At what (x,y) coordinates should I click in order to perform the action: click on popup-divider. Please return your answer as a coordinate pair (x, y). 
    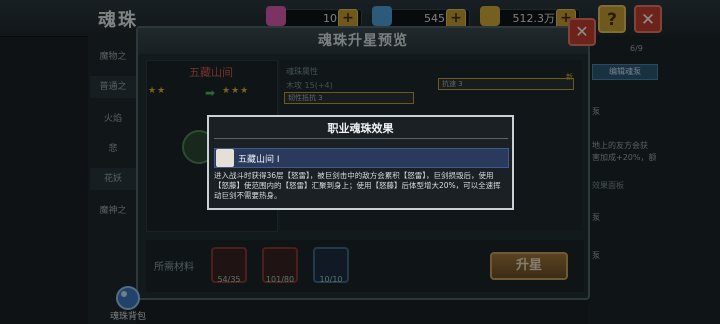
    Looking at the image, I should click on (361, 138).